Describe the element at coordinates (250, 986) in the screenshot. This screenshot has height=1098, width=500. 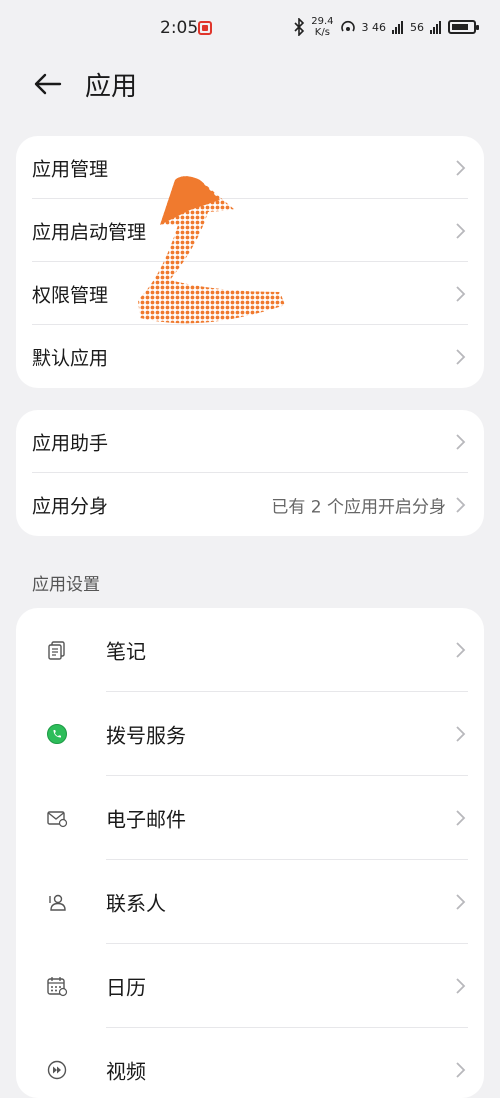
I see `item-calendar: 日历` at that location.